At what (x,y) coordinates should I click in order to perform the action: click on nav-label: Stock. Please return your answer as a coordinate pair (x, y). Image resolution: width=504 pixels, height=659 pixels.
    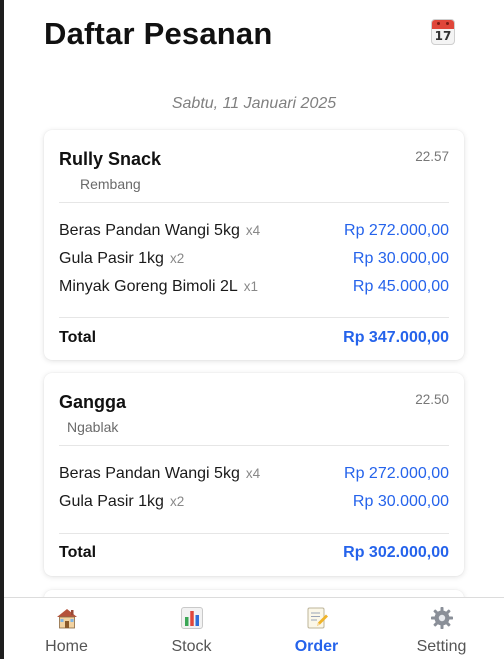
    Looking at the image, I should click on (191, 646).